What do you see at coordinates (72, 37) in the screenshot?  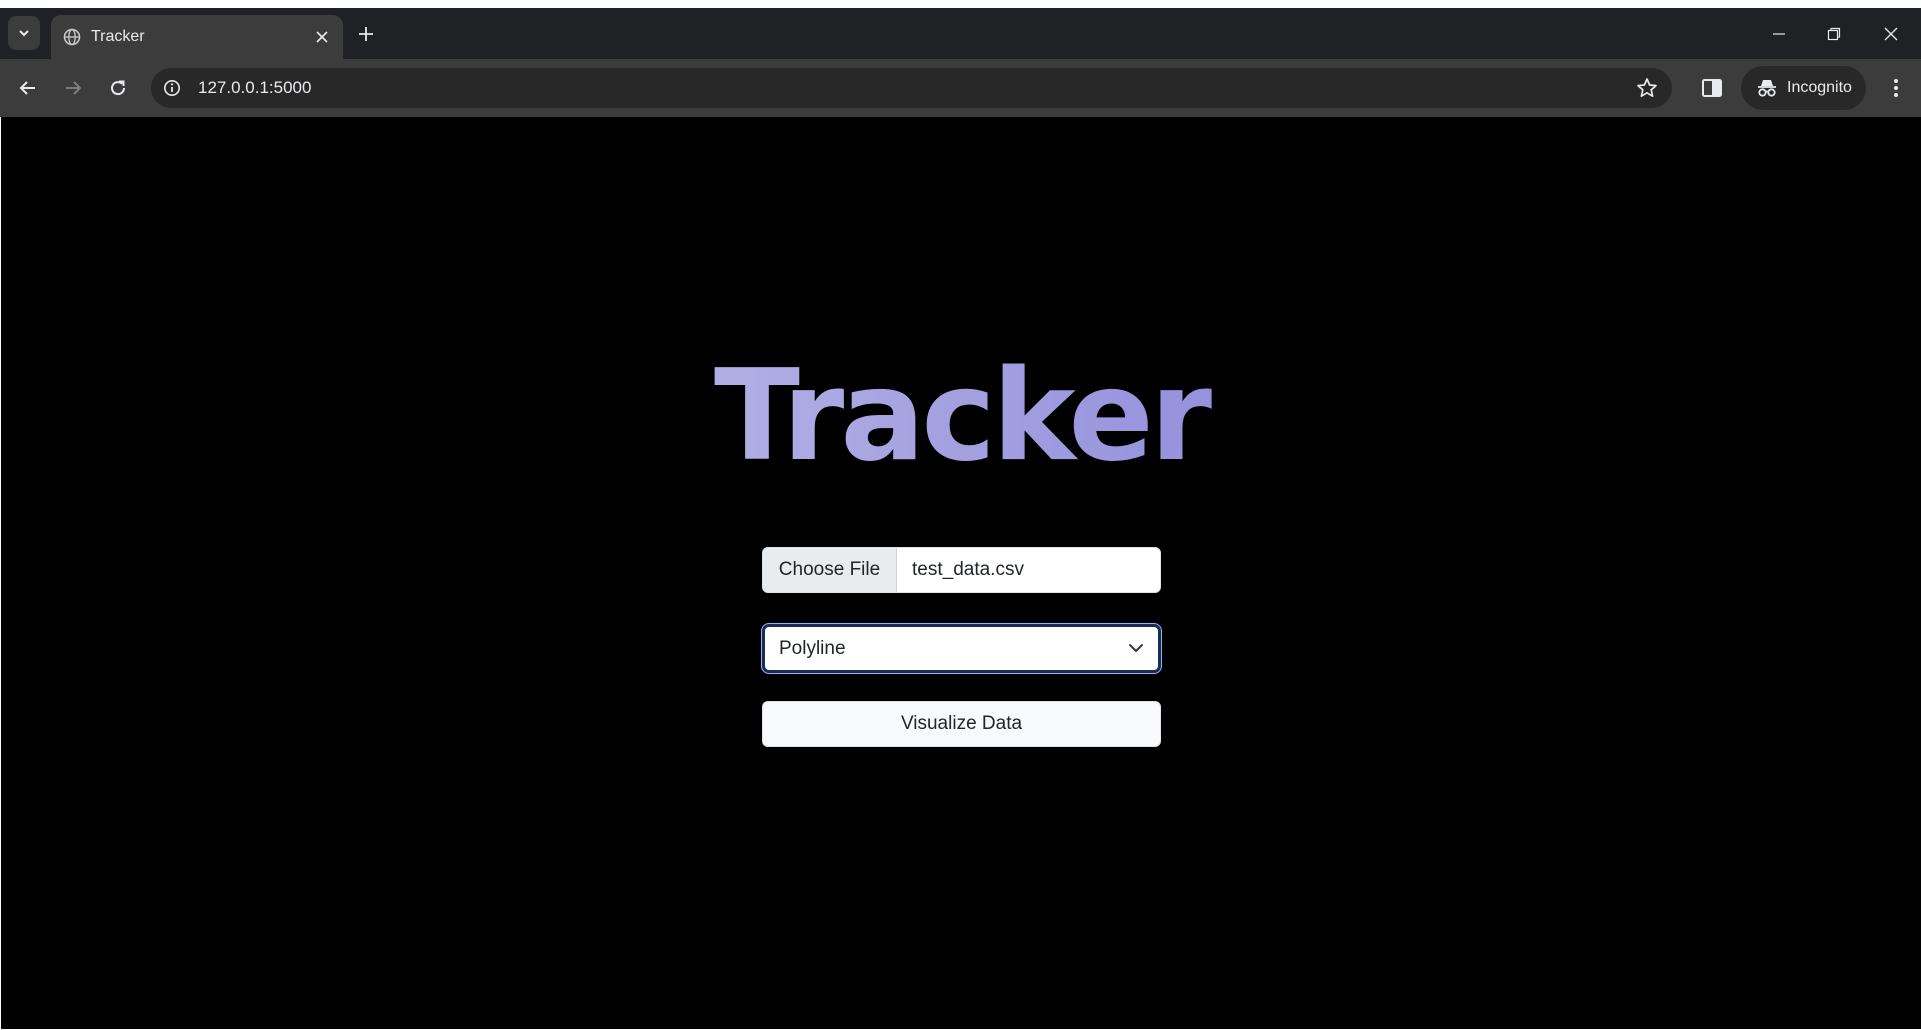 I see `globe-icon` at bounding box center [72, 37].